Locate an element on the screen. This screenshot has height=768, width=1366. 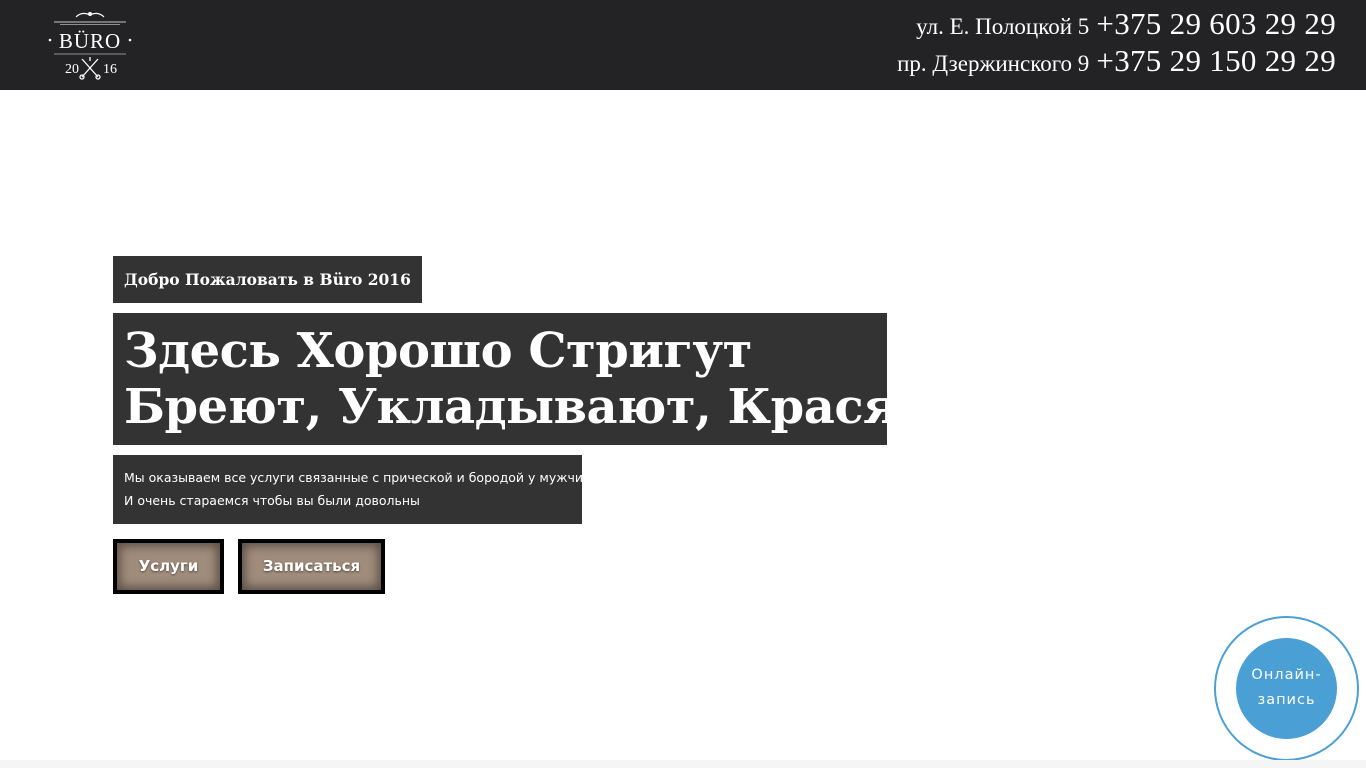
logo-year-left: 20 is located at coordinates (72, 69).